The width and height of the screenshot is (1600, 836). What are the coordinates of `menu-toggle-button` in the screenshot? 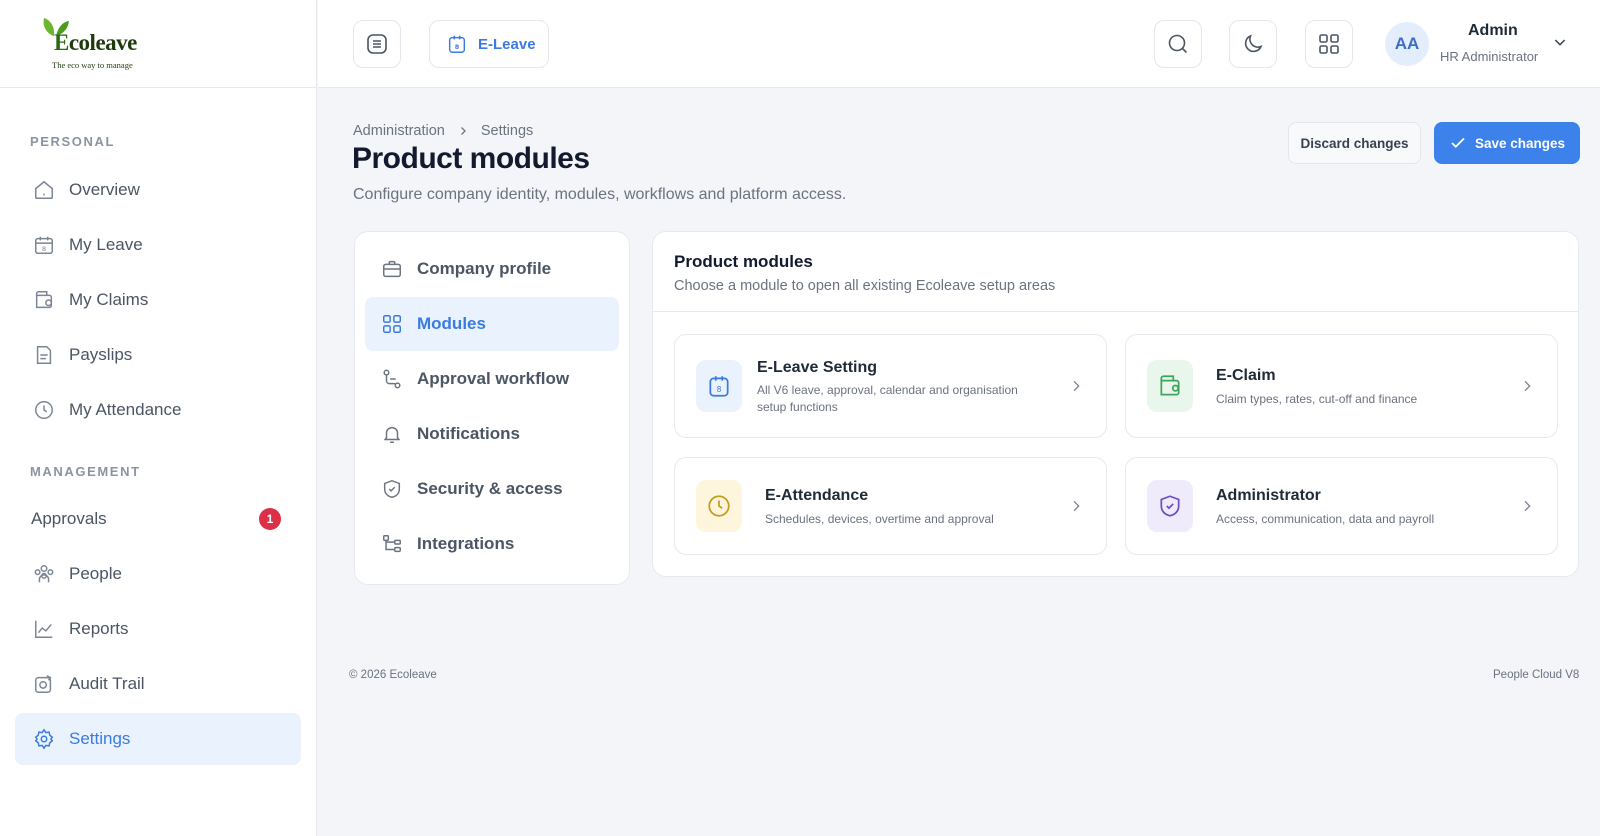 It's located at (377, 44).